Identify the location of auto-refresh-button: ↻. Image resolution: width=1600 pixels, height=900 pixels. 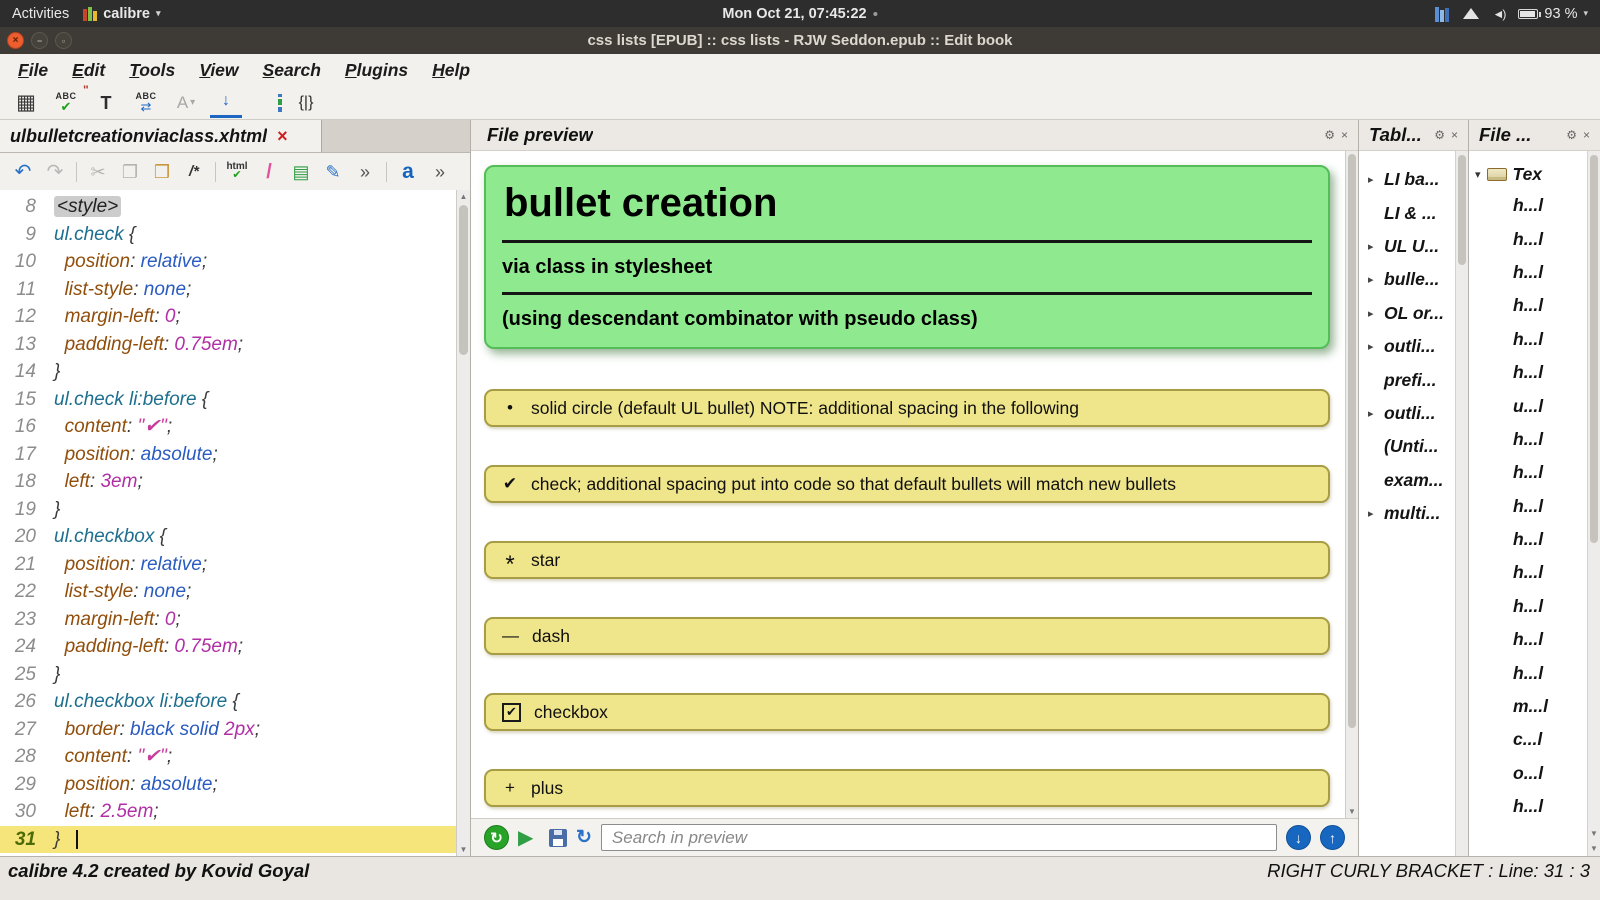
(496, 837).